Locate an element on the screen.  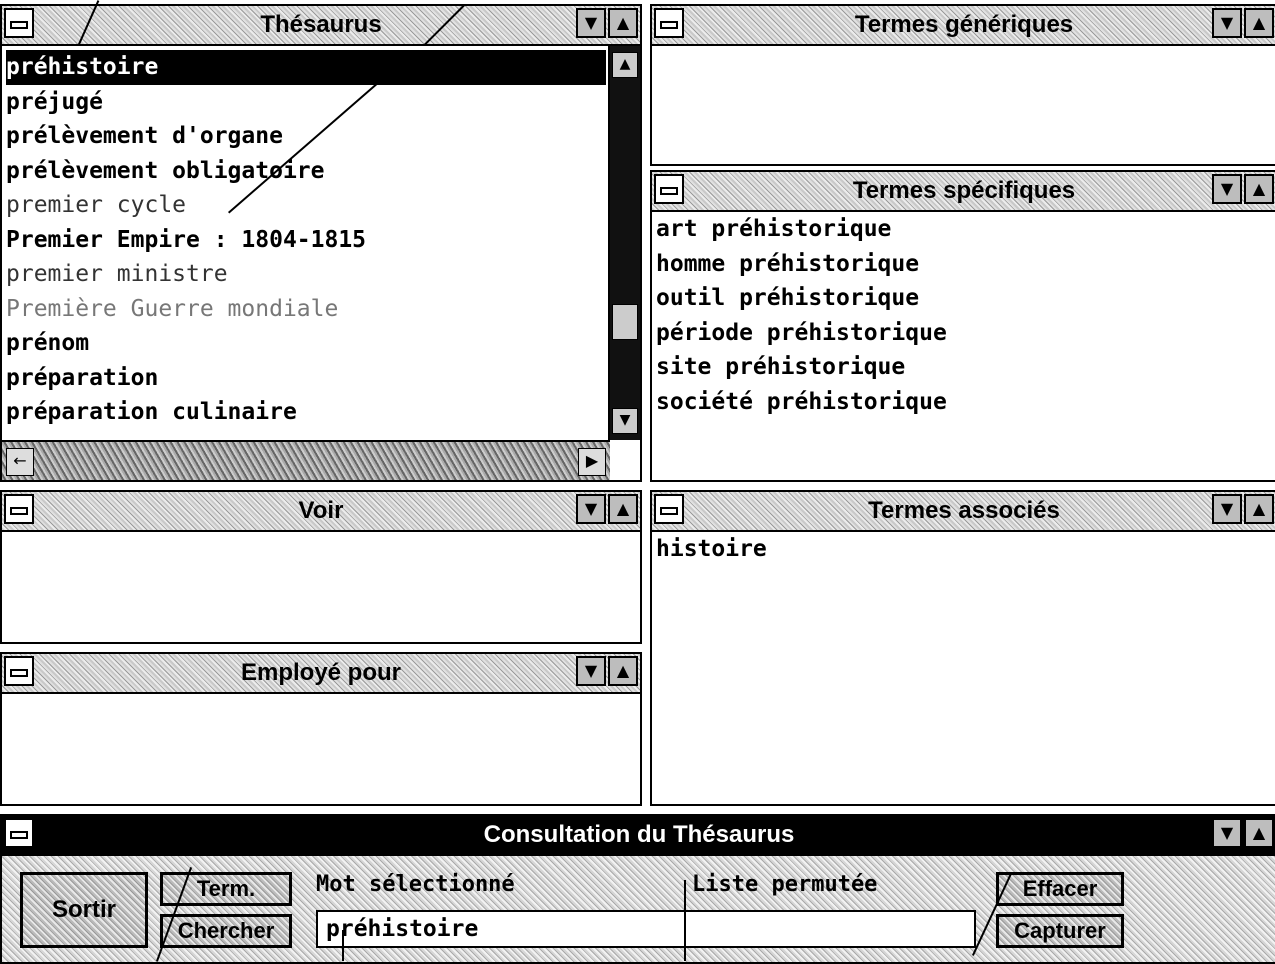
voir-titlebar: Voir ▼ ▲ is located at coordinates (321, 512).